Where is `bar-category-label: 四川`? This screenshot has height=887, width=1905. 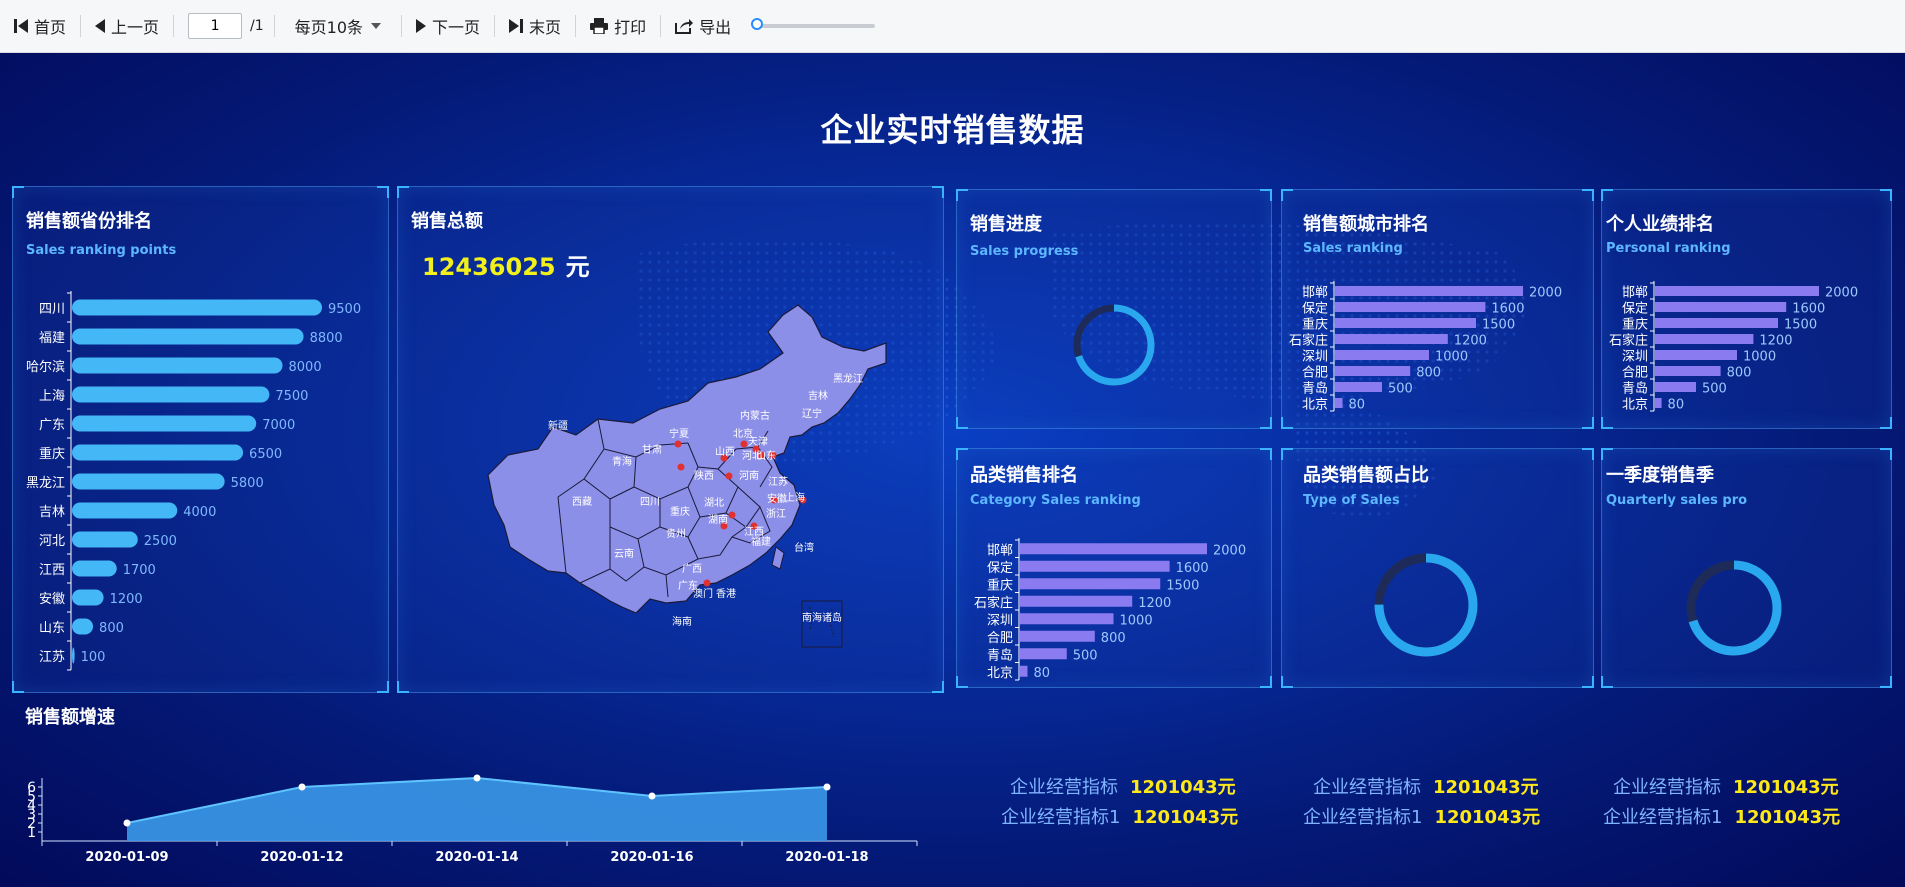 bar-category-label: 四川 is located at coordinates (52, 309).